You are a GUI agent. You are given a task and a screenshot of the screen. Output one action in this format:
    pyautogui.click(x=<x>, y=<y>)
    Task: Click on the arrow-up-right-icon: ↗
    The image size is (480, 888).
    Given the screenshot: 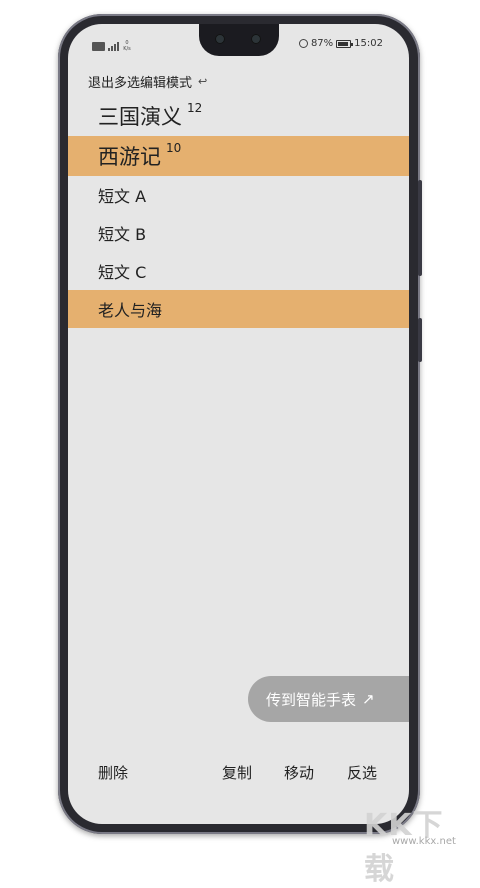 What is the action you would take?
    pyautogui.click(x=368, y=699)
    